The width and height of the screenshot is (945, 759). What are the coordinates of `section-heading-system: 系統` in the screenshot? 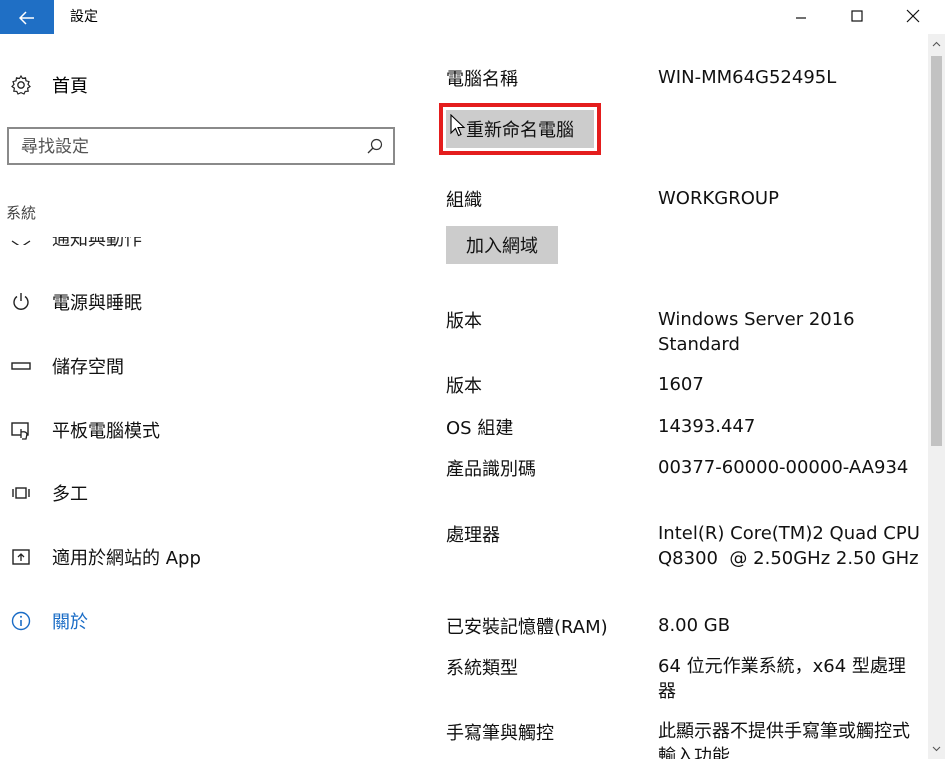 It's located at (21, 213).